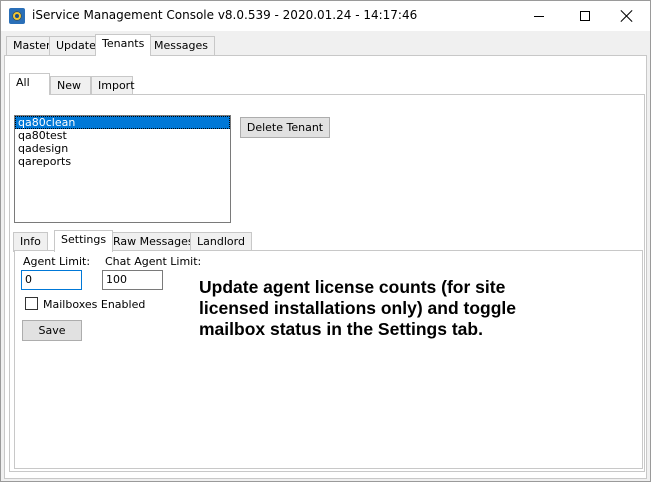  Describe the element at coordinates (122, 135) in the screenshot. I see `list-item: qa80test` at that location.